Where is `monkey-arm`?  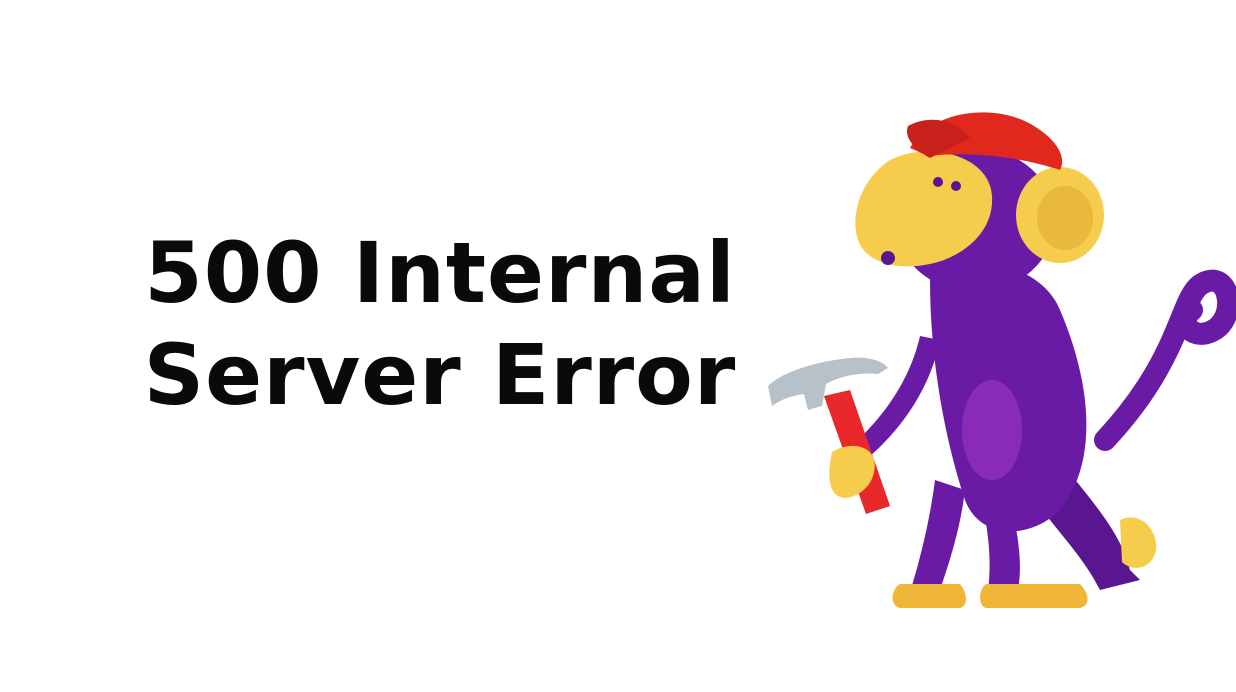 monkey-arm is located at coordinates (898, 396).